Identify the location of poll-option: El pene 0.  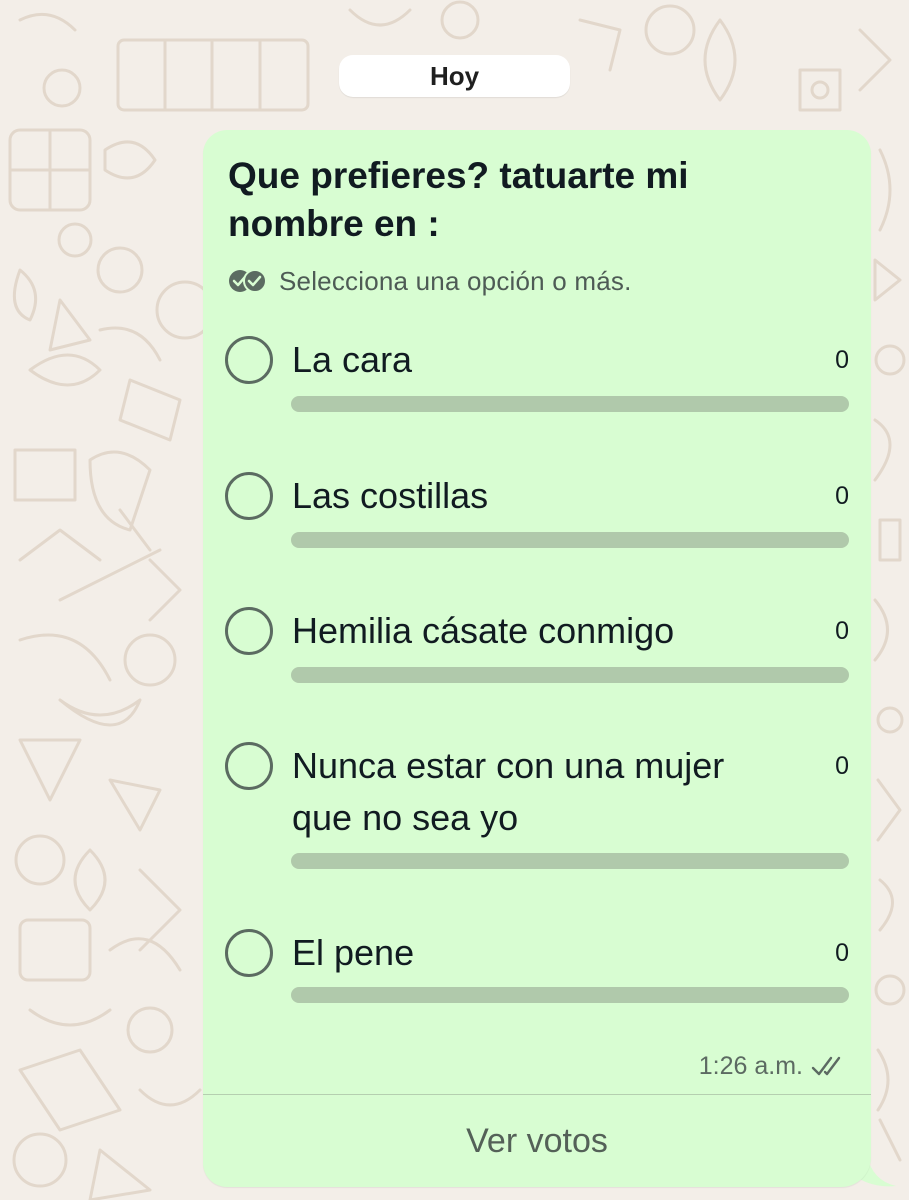
(537, 973).